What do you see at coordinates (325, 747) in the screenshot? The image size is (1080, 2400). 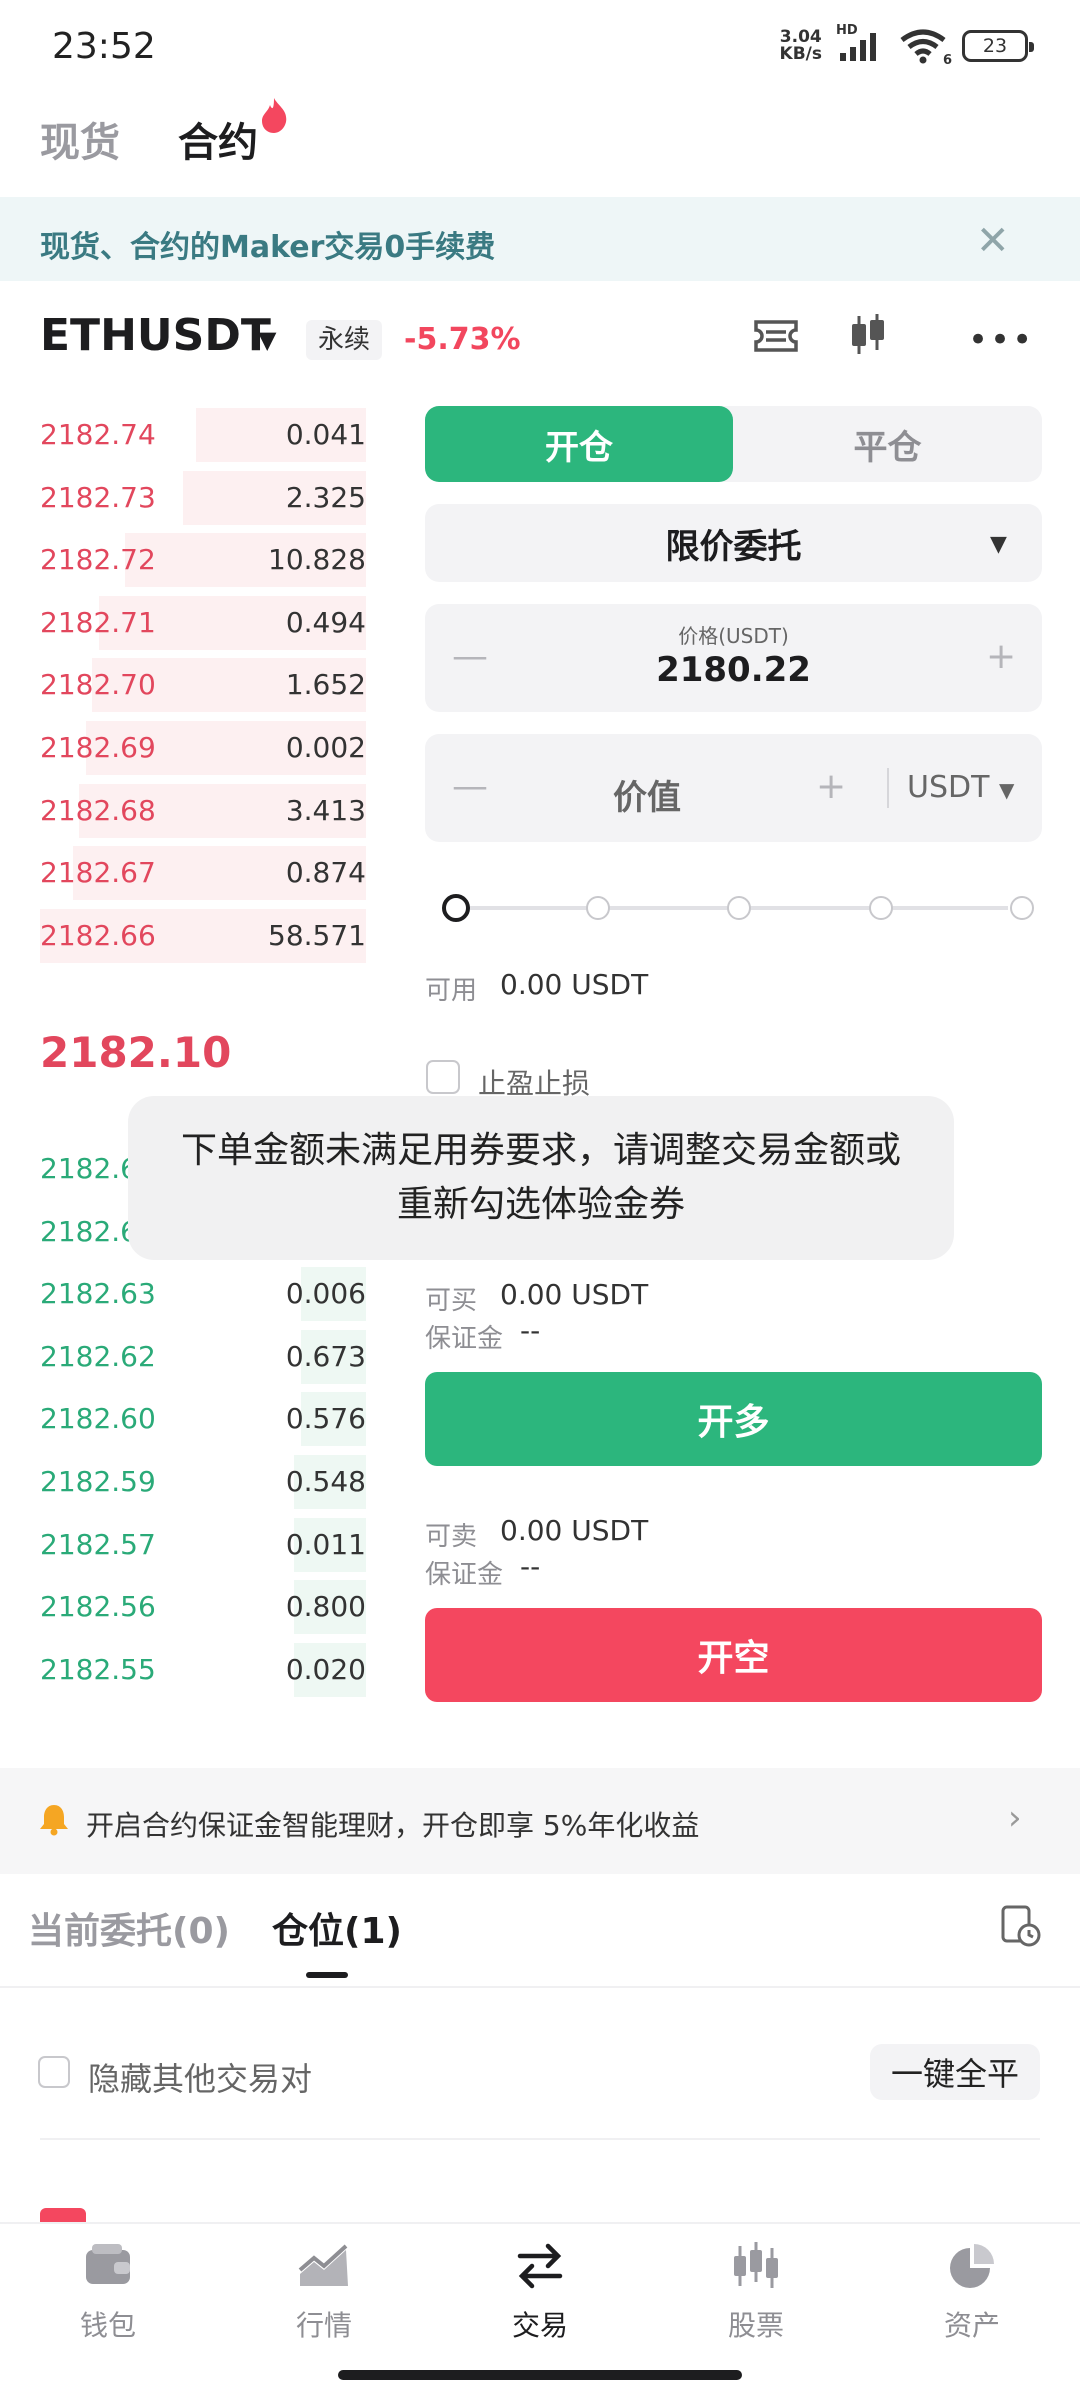 I see `order-qty: 0.002` at bounding box center [325, 747].